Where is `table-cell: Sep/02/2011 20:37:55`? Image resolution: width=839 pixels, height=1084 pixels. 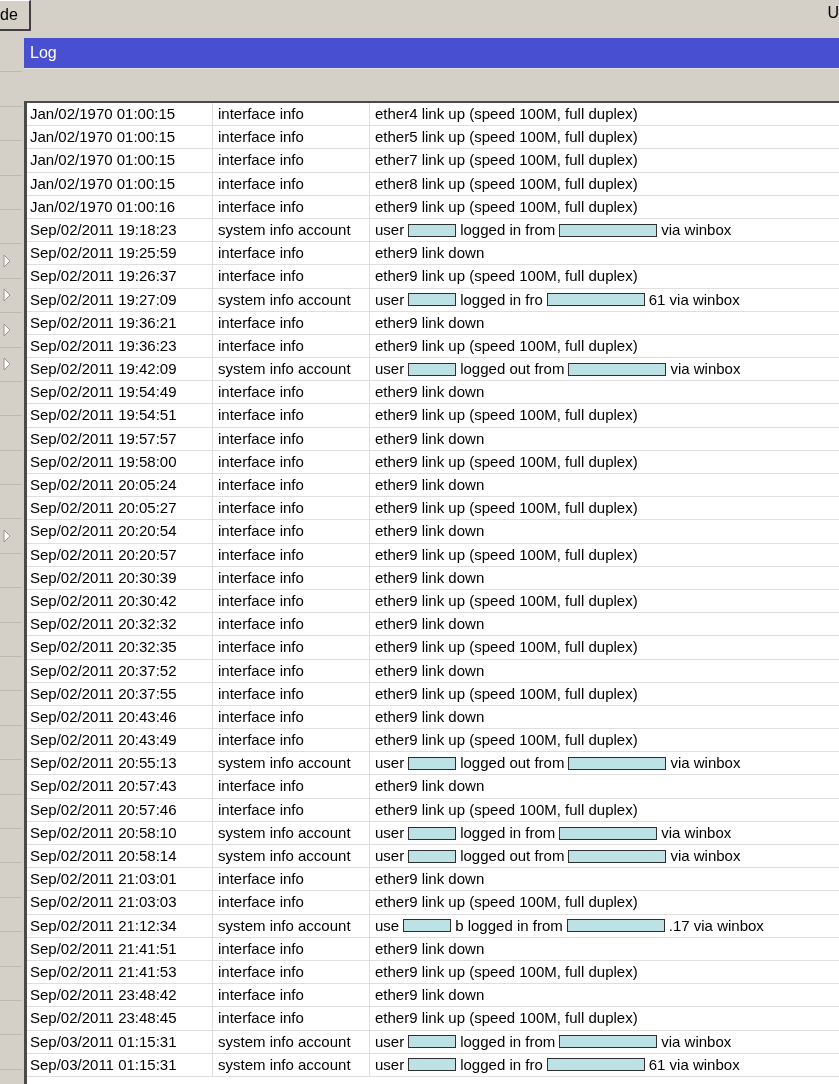 table-cell: Sep/02/2011 20:37:55 is located at coordinates (120, 694).